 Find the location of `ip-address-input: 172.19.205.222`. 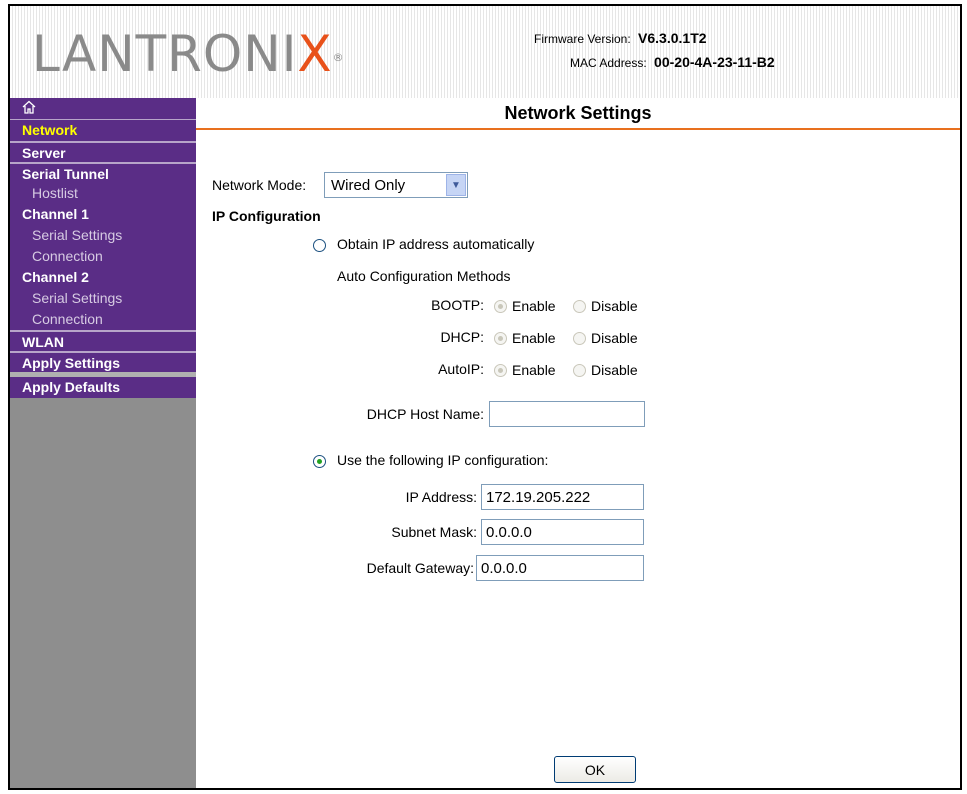

ip-address-input: 172.19.205.222 is located at coordinates (562, 497).